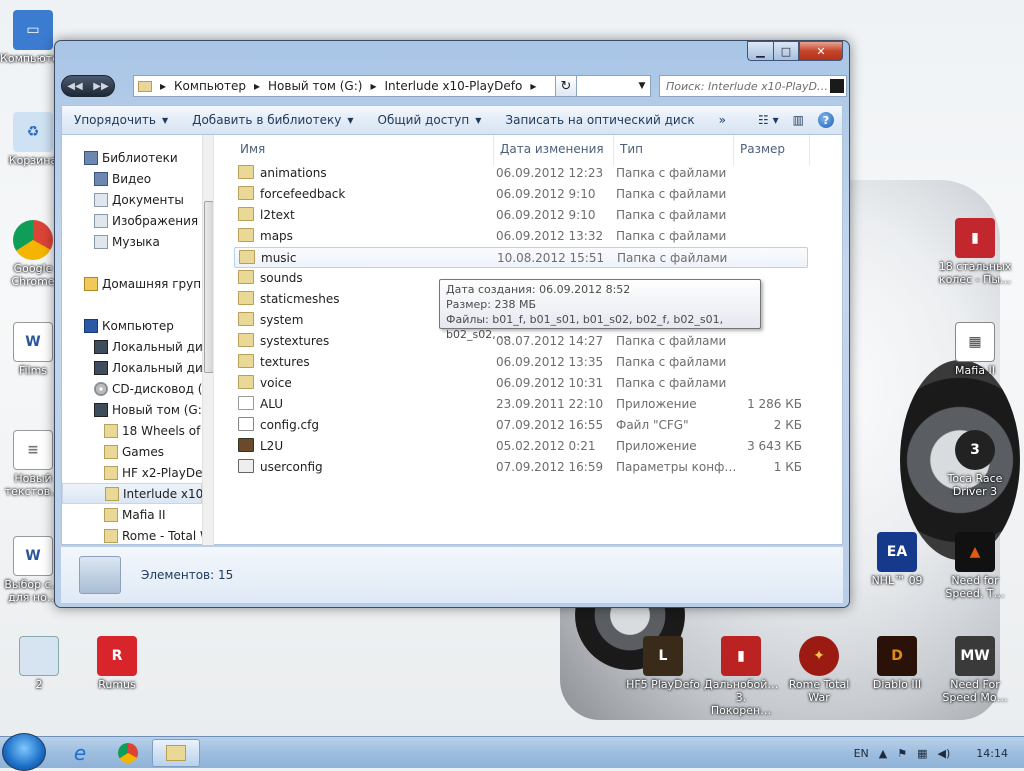  I want to click on scrollbar-thumb, so click(208, 287).